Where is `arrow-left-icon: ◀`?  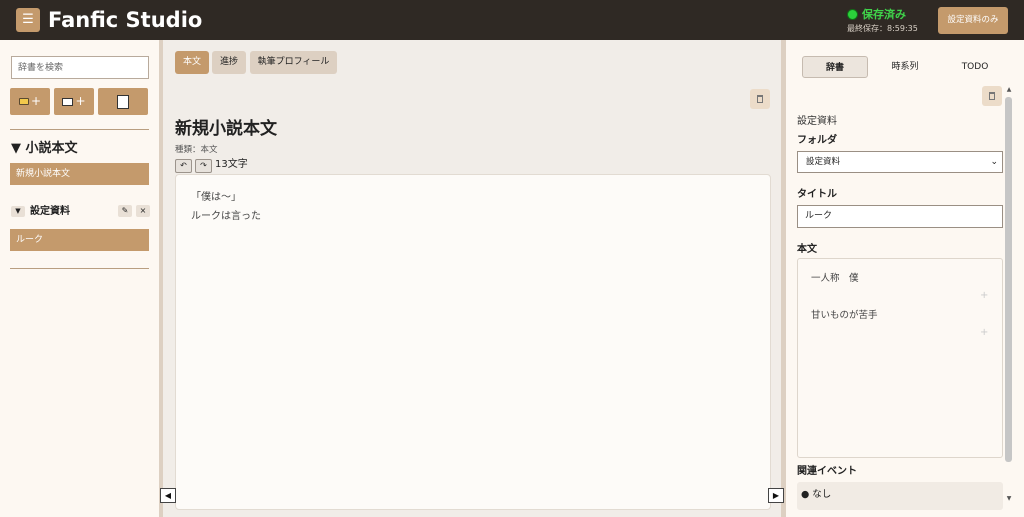
arrow-left-icon: ◀ is located at coordinates (168, 495).